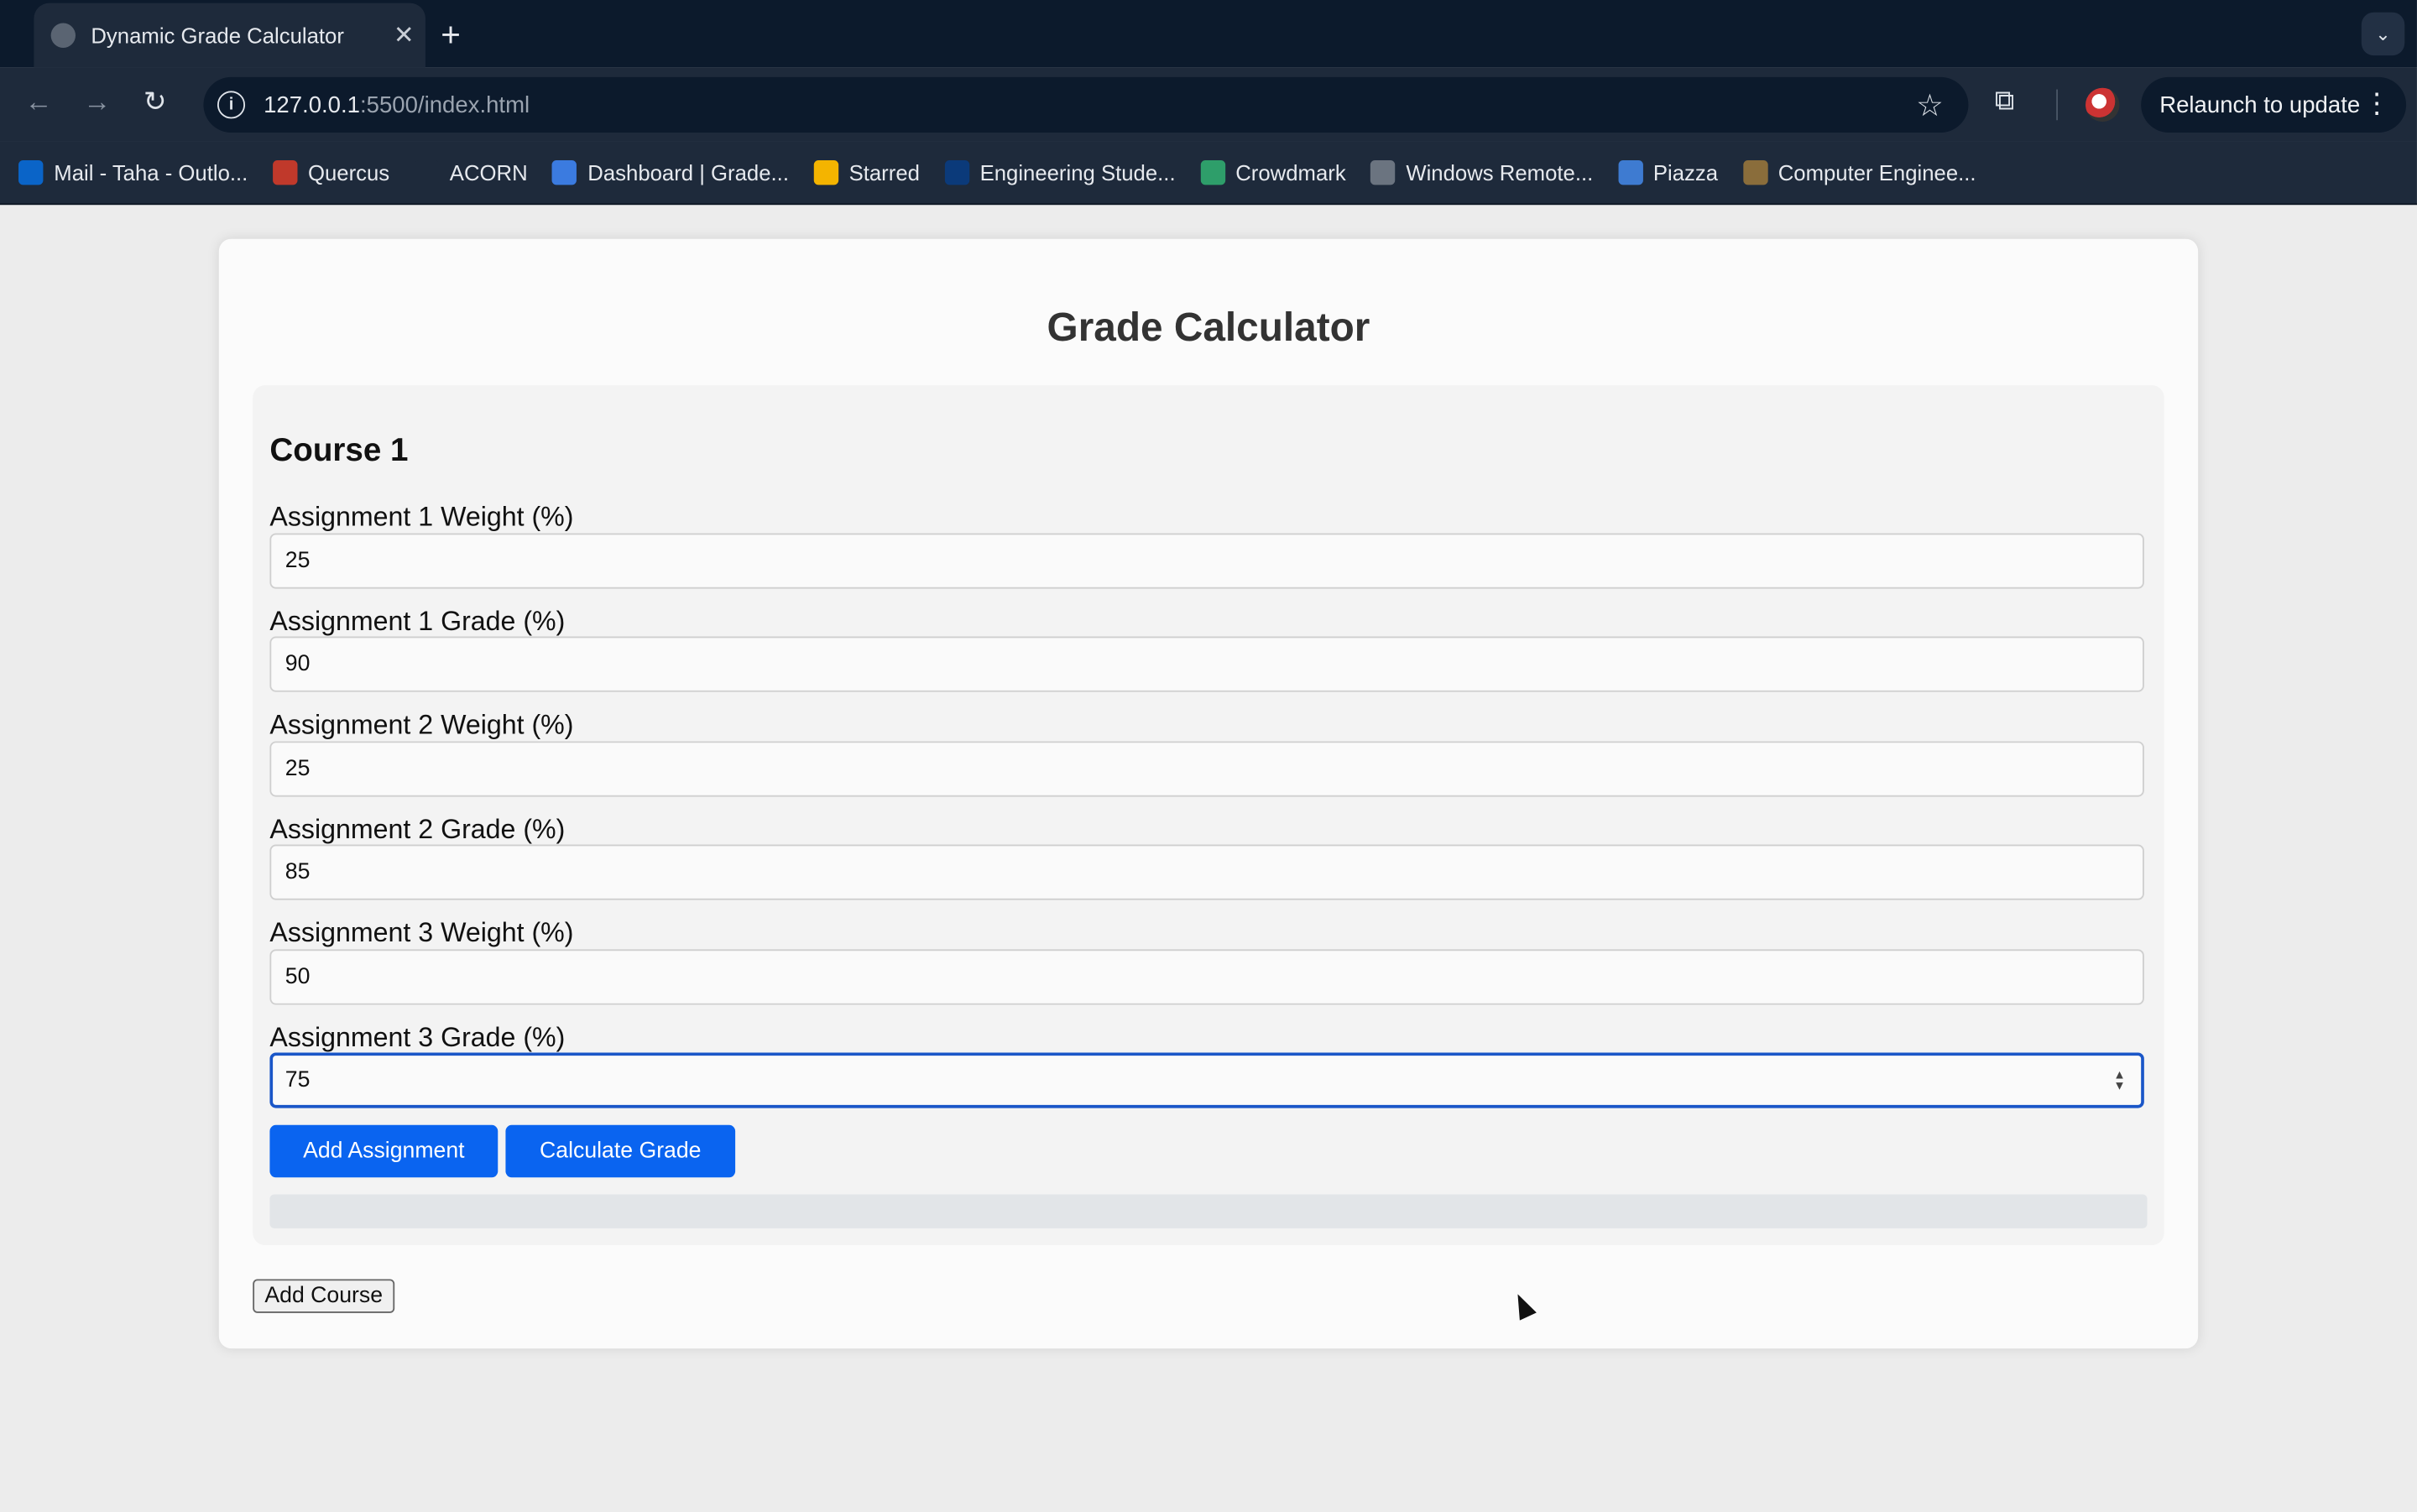 The width and height of the screenshot is (2417, 1512). I want to click on quercus-icon, so click(285, 172).